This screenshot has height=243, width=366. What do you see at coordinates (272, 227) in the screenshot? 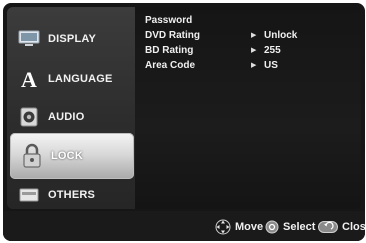
I see `enter-button-icon` at bounding box center [272, 227].